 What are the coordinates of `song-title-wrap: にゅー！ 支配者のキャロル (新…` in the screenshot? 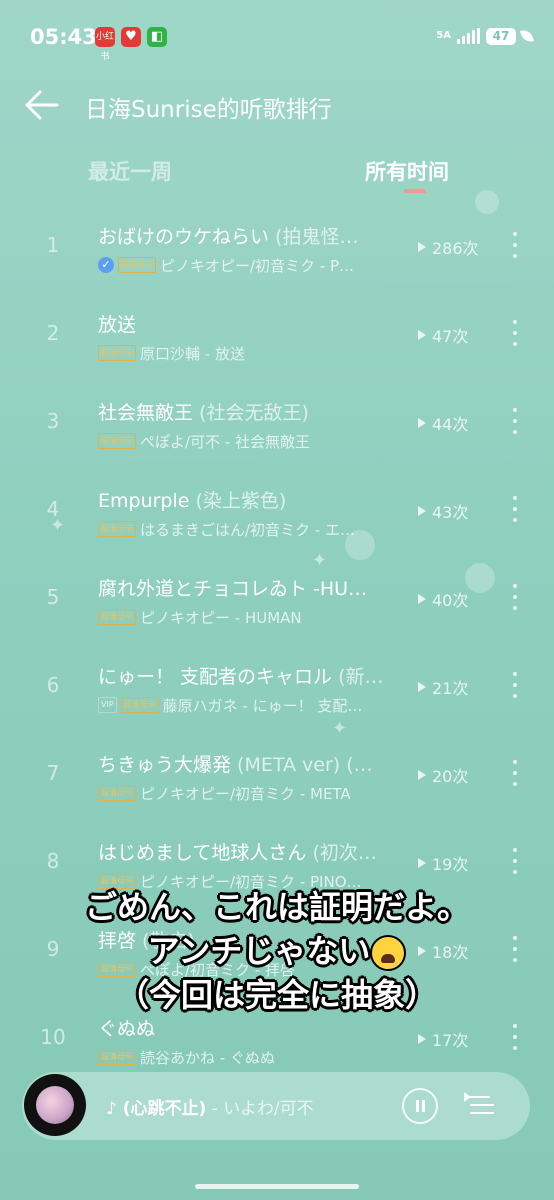 It's located at (250, 675).